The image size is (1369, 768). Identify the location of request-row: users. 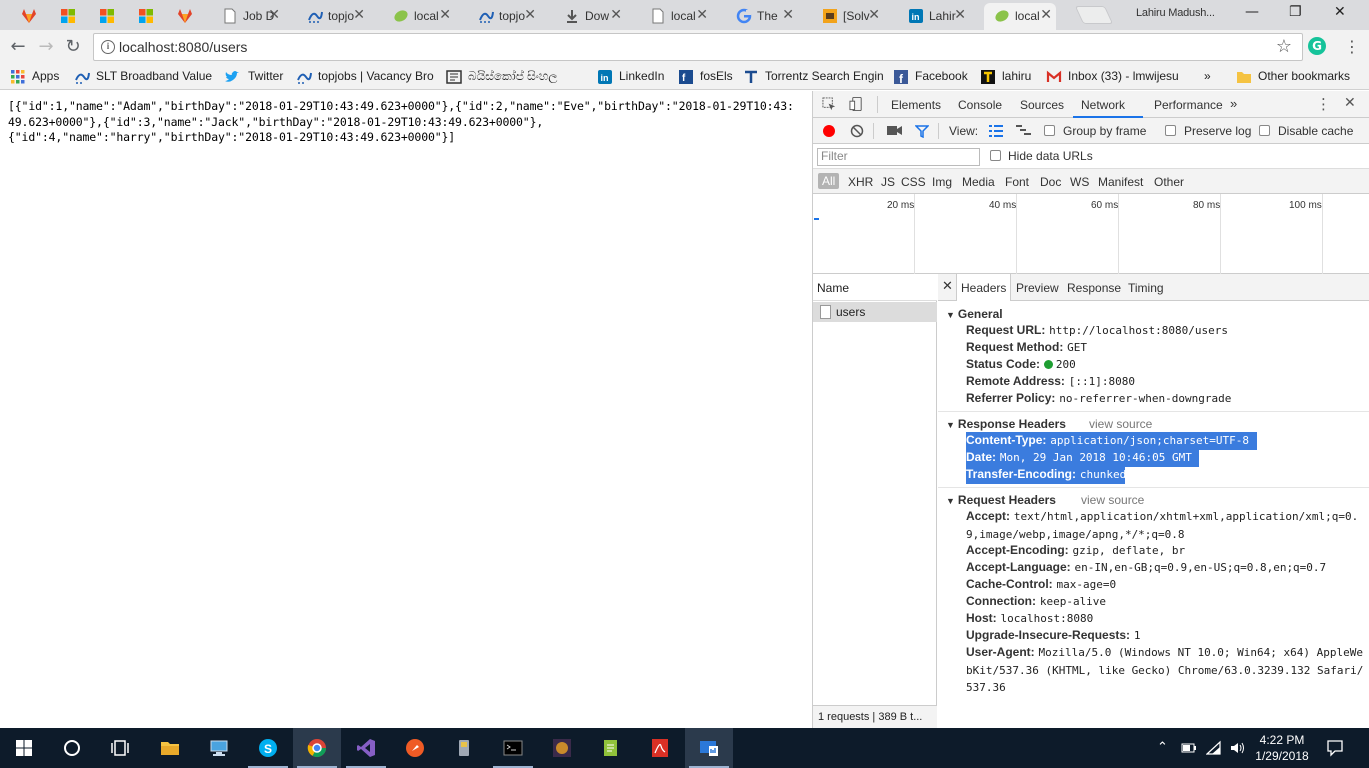
(875, 312).